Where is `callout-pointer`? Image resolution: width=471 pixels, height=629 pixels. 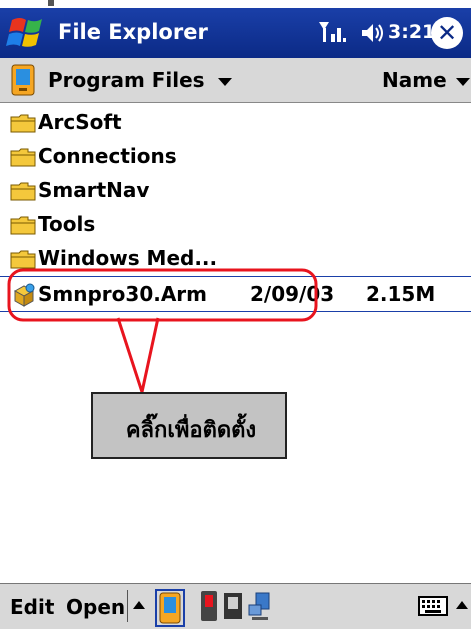
callout-pointer is located at coordinates (138, 357).